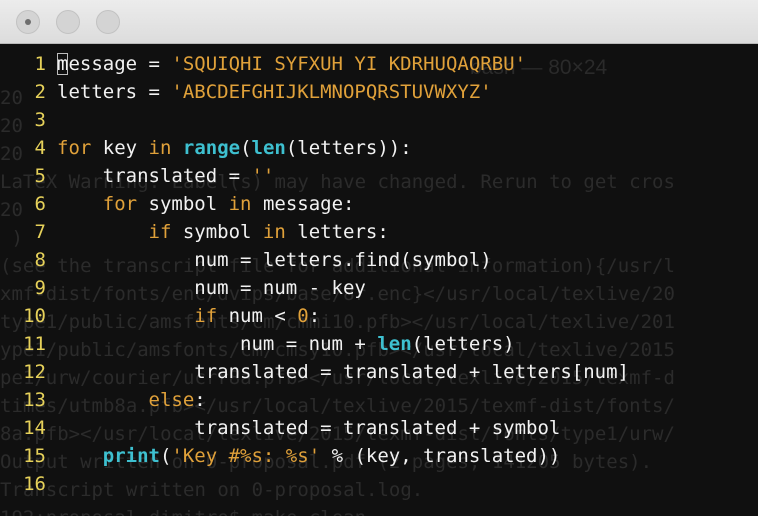  I want to click on code-text: translated = translated + letters[num], so click(343, 372).